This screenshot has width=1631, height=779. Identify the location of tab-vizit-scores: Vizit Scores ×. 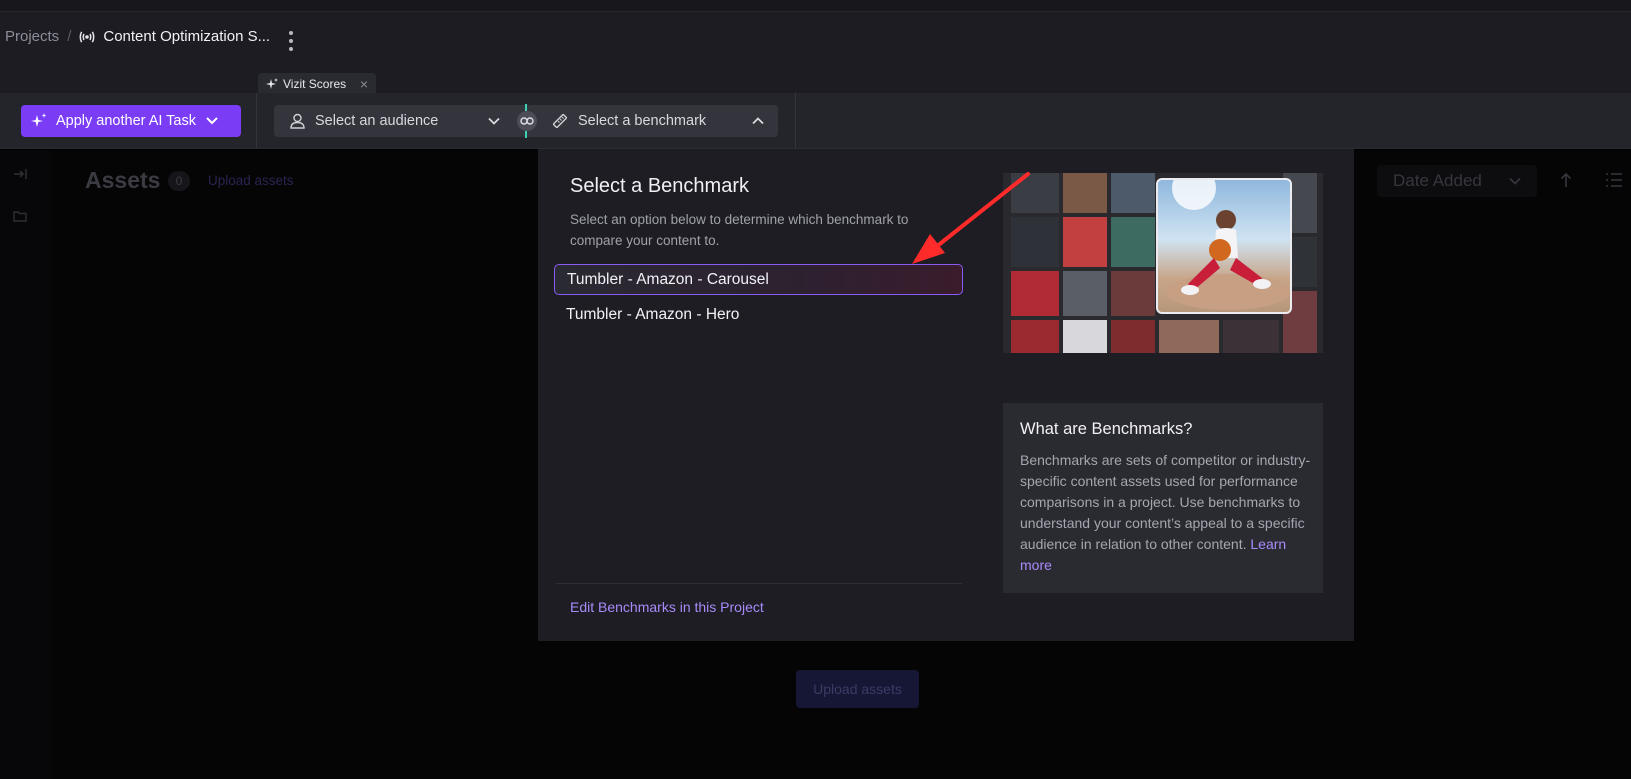
(317, 83).